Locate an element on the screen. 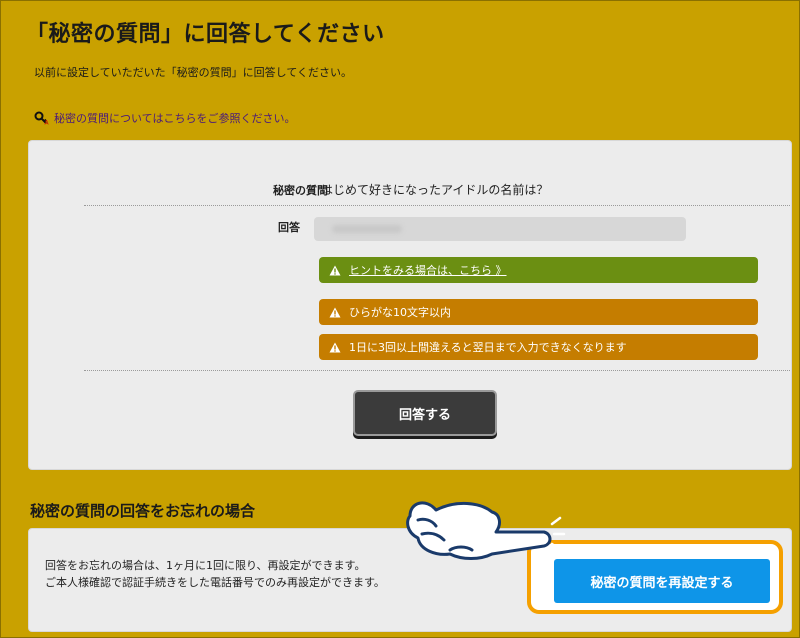  page-title: 「秘密の質問」に回答してください is located at coordinates (205, 34).